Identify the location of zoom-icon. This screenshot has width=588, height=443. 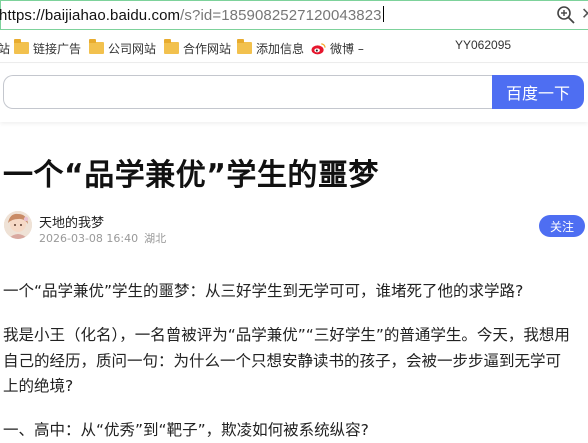
(566, 15).